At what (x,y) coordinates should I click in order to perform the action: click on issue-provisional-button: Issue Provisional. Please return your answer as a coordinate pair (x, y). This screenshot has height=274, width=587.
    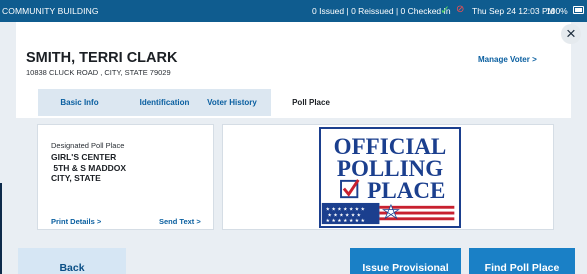
    Looking at the image, I should click on (405, 261).